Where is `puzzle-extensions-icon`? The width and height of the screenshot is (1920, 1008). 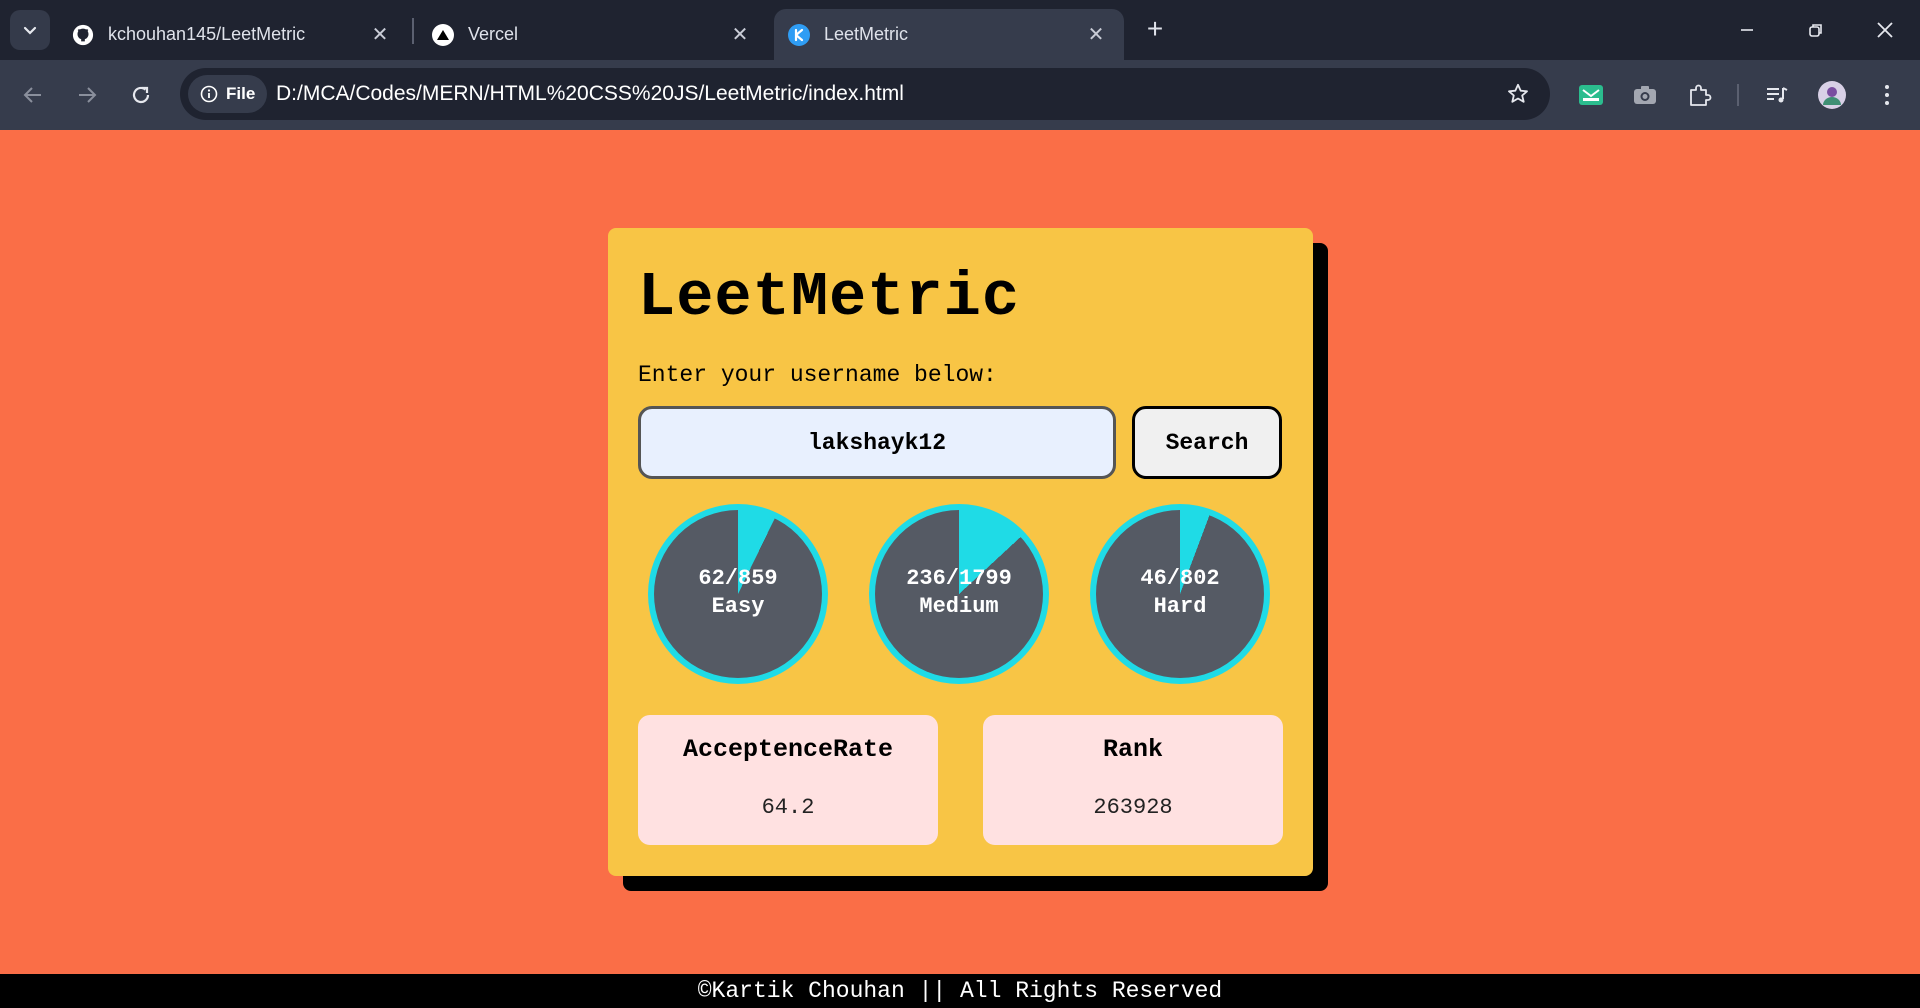 puzzle-extensions-icon is located at coordinates (1699, 95).